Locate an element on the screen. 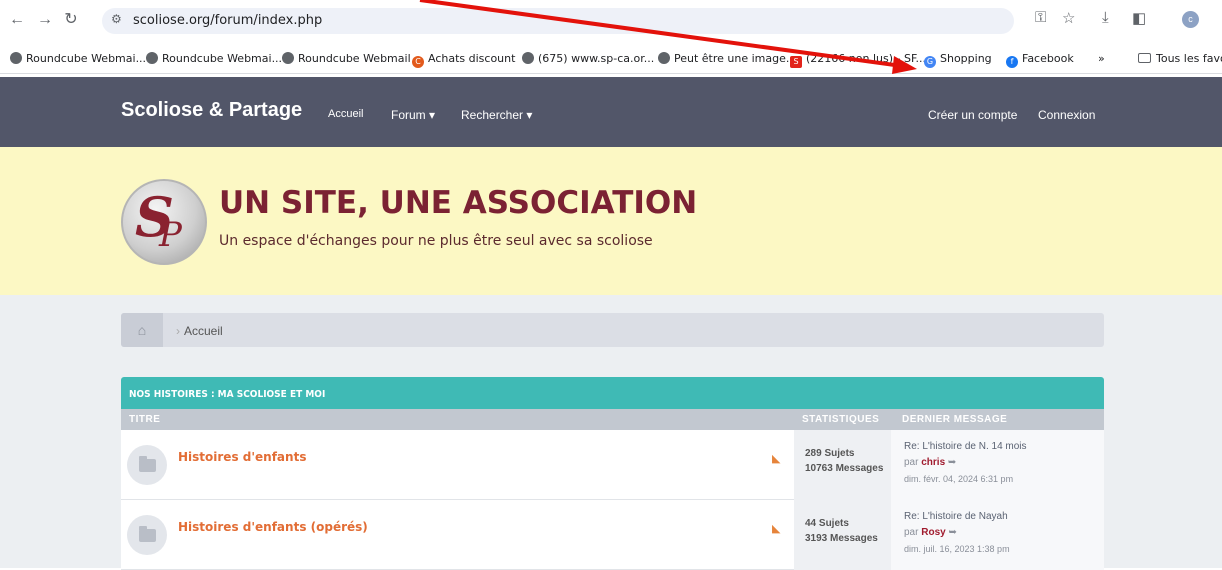 This screenshot has width=1222, height=570. author-link: chris is located at coordinates (933, 462).